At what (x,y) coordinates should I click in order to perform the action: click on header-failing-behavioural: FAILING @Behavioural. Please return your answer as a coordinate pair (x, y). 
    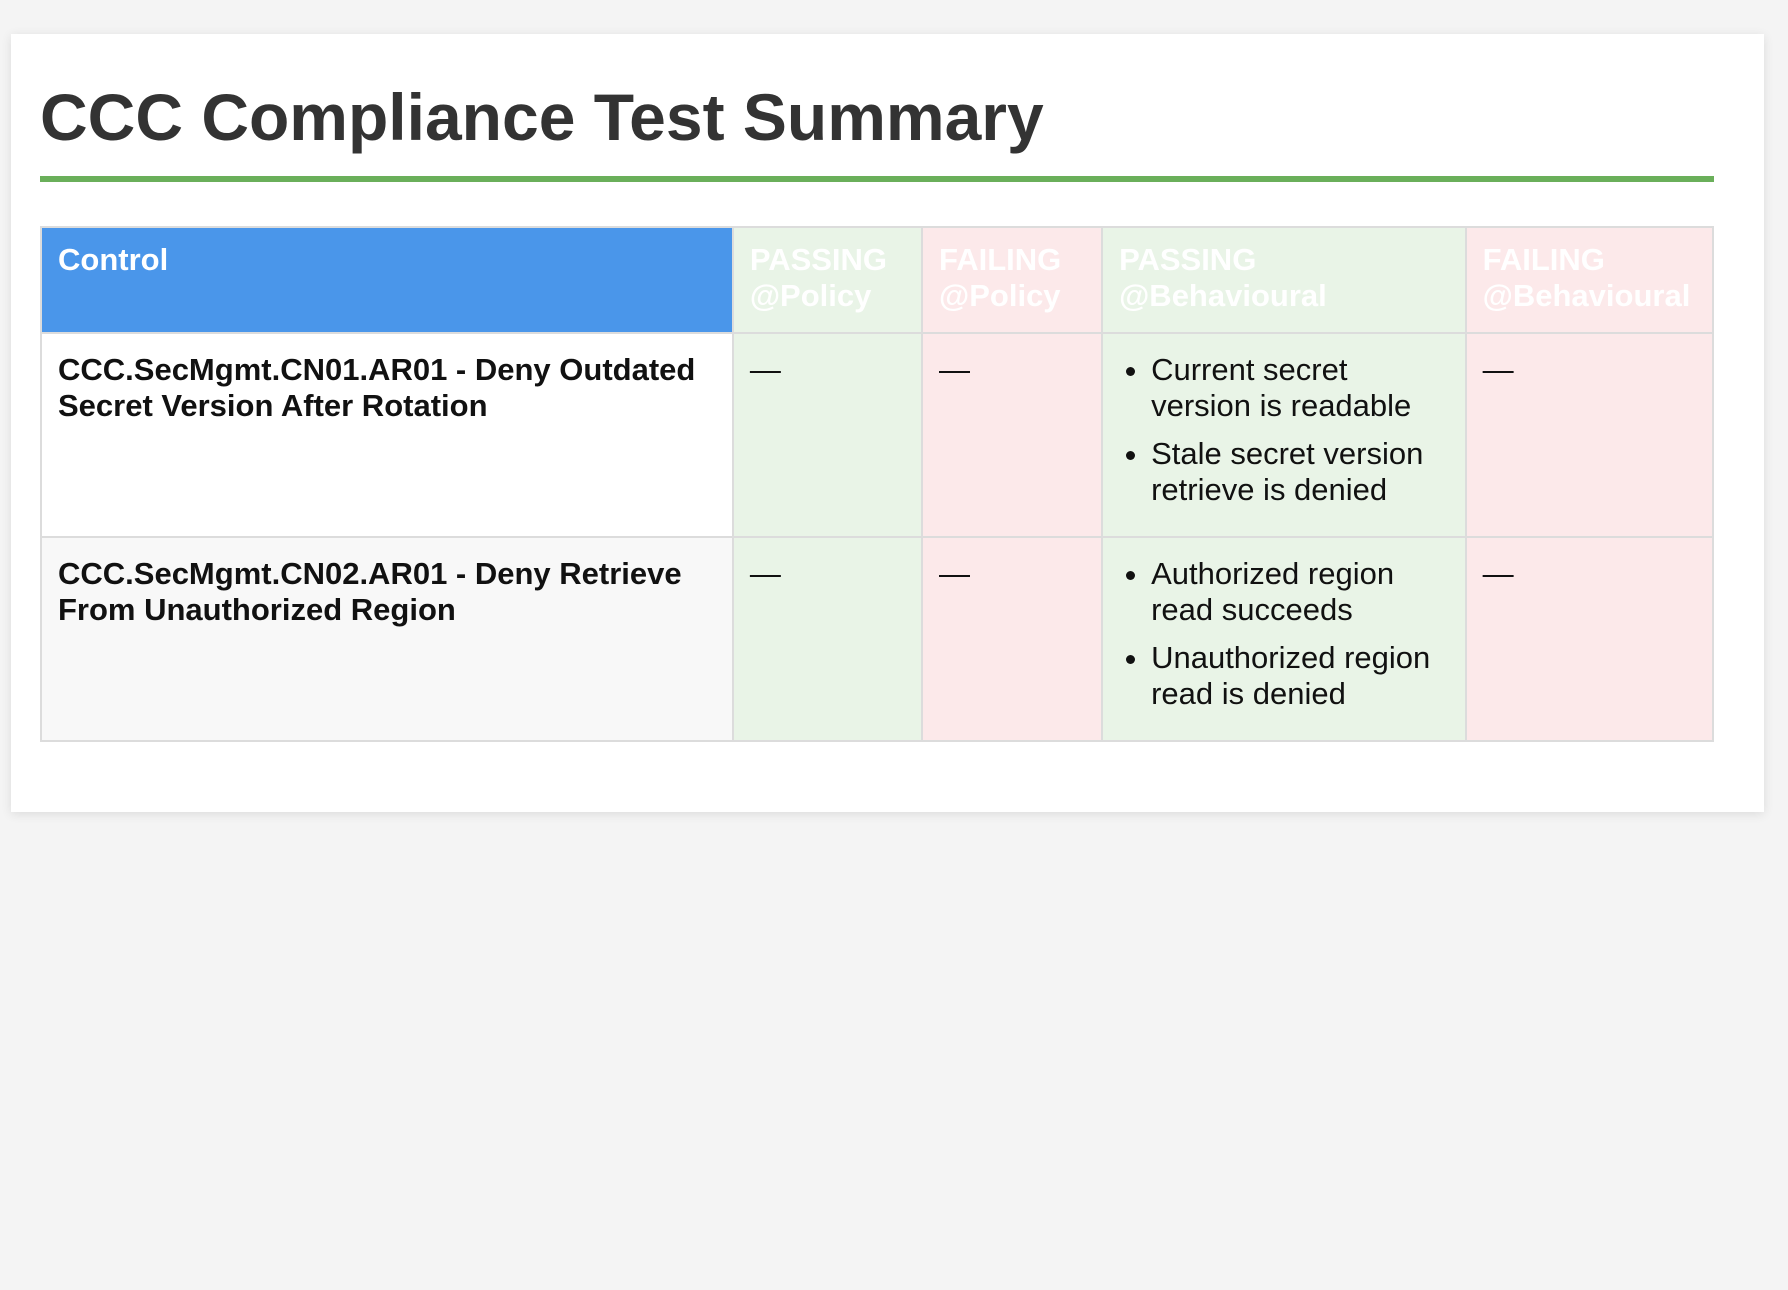
    Looking at the image, I should click on (1589, 280).